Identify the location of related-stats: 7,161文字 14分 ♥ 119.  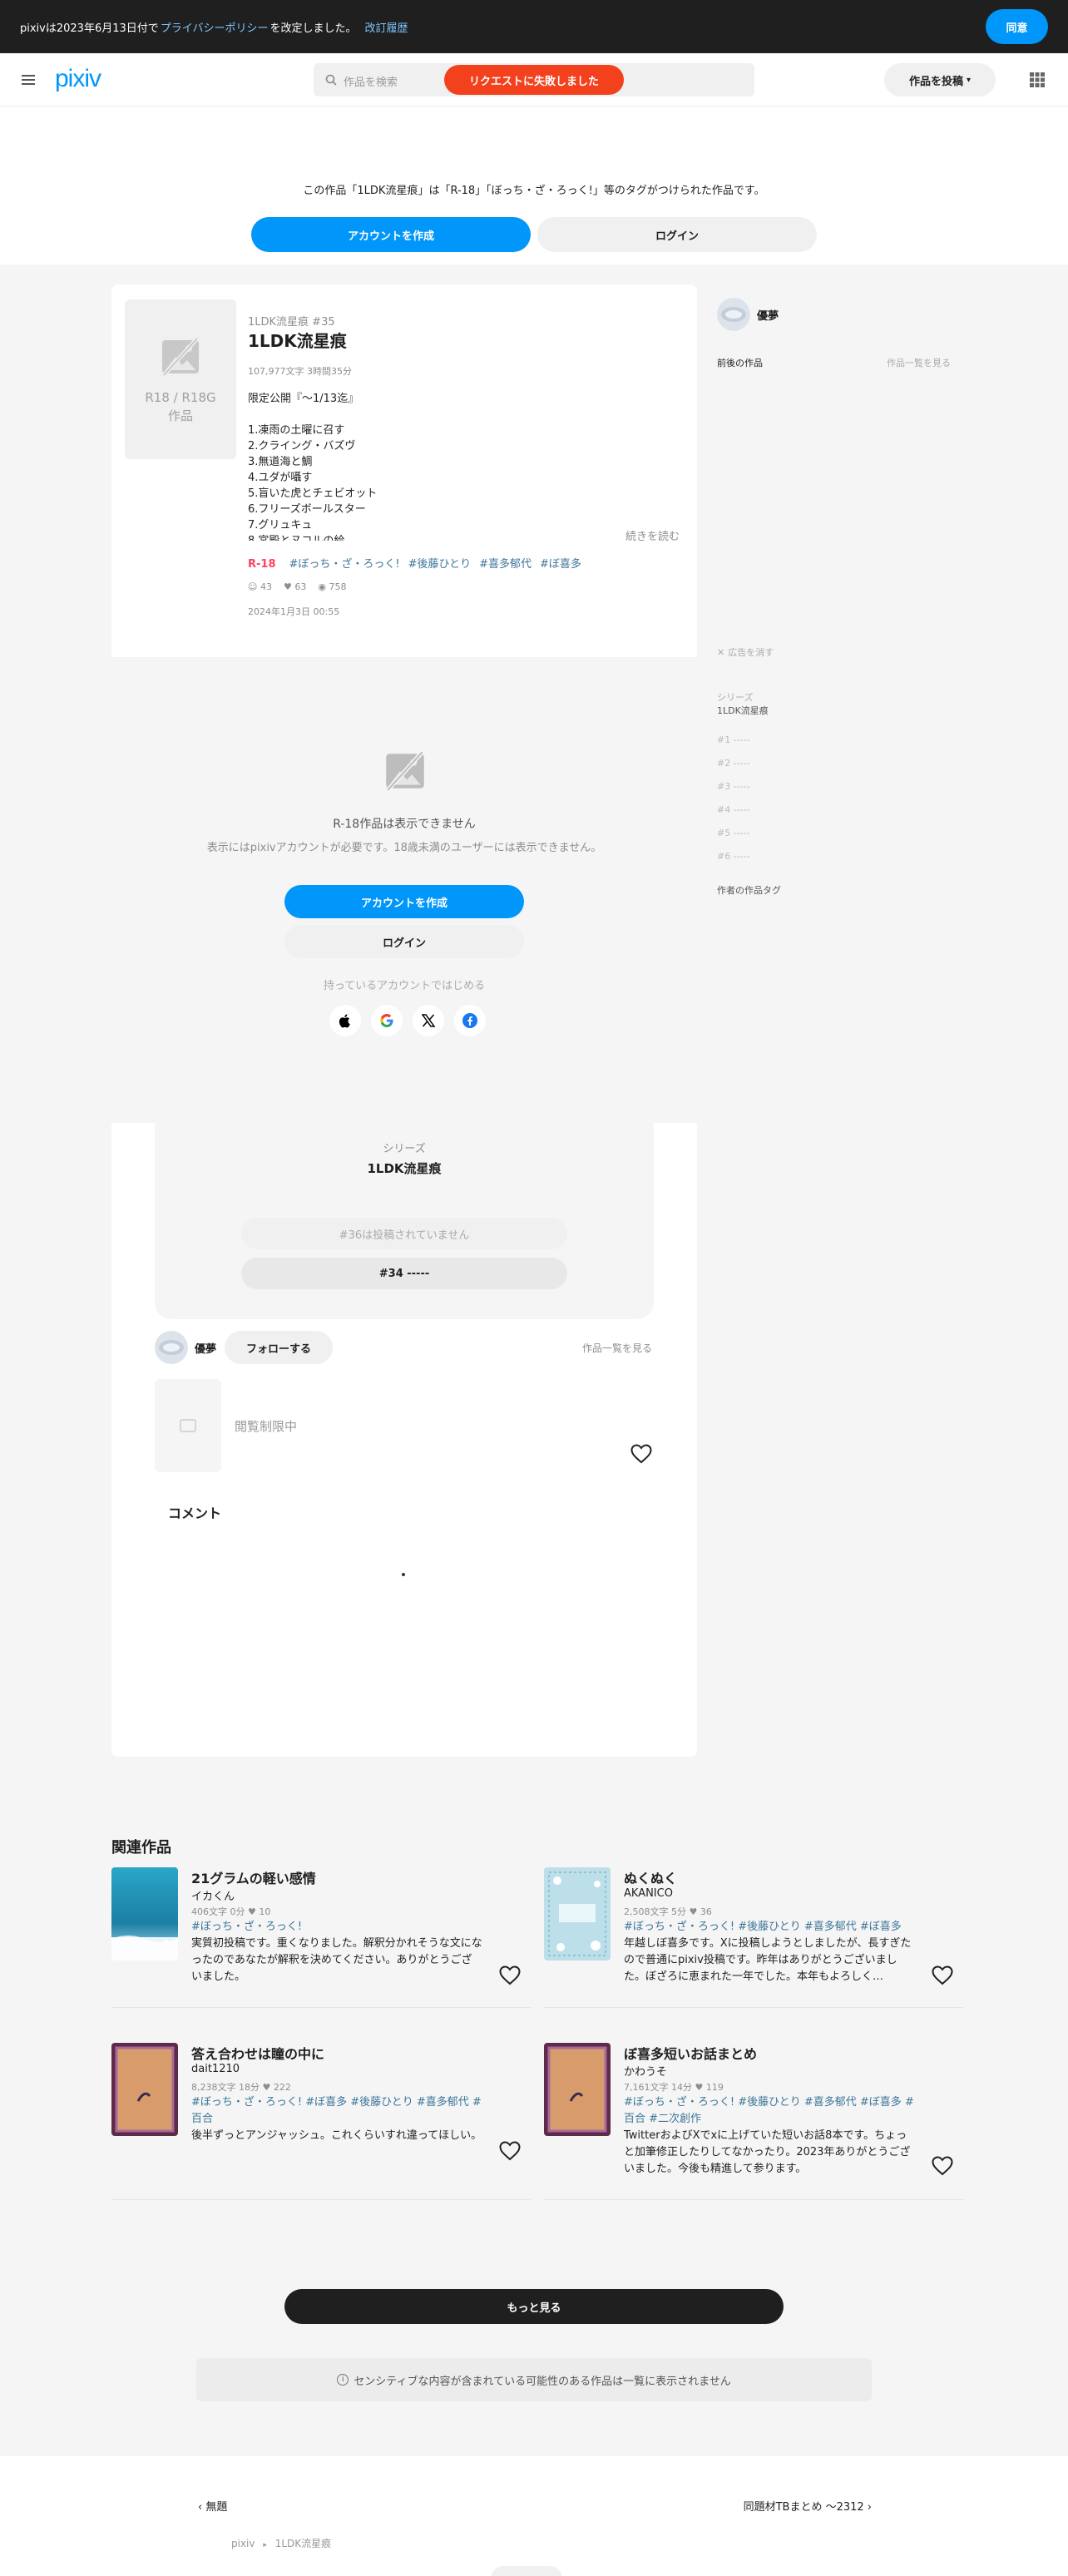
(674, 2087).